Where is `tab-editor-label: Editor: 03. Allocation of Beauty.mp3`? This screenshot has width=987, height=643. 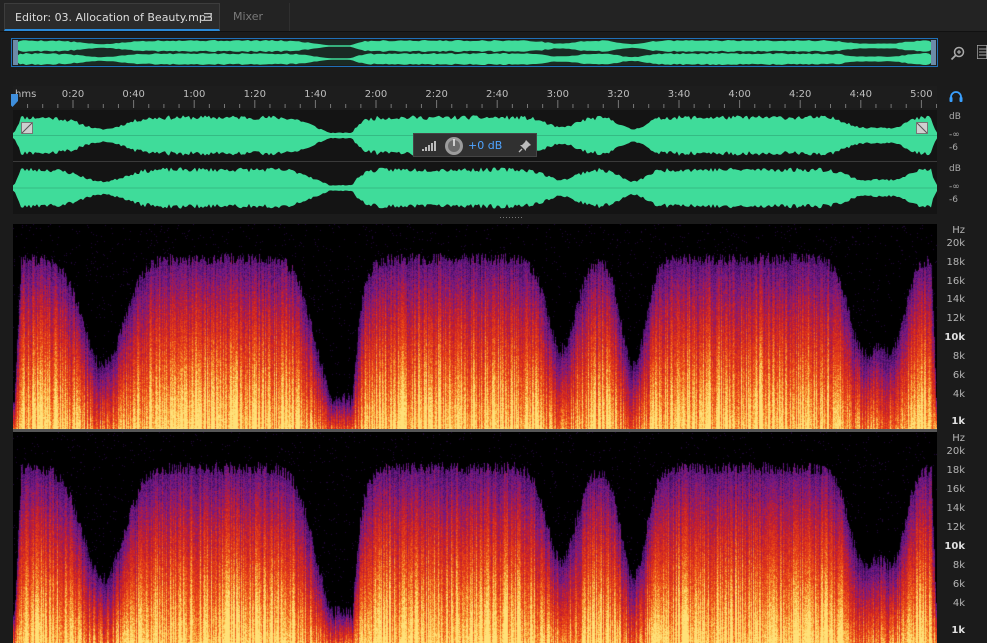 tab-editor-label: Editor: 03. Allocation of Beauty.mp3 is located at coordinates (114, 17).